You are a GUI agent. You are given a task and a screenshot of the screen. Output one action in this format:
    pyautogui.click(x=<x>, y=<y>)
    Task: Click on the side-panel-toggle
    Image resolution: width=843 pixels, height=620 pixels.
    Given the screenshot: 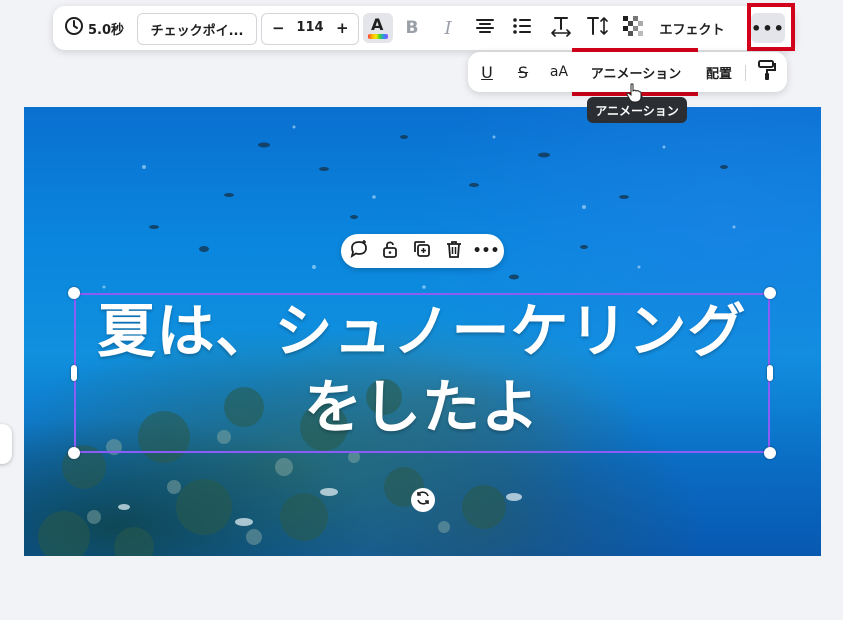 What is the action you would take?
    pyautogui.click(x=6, y=444)
    